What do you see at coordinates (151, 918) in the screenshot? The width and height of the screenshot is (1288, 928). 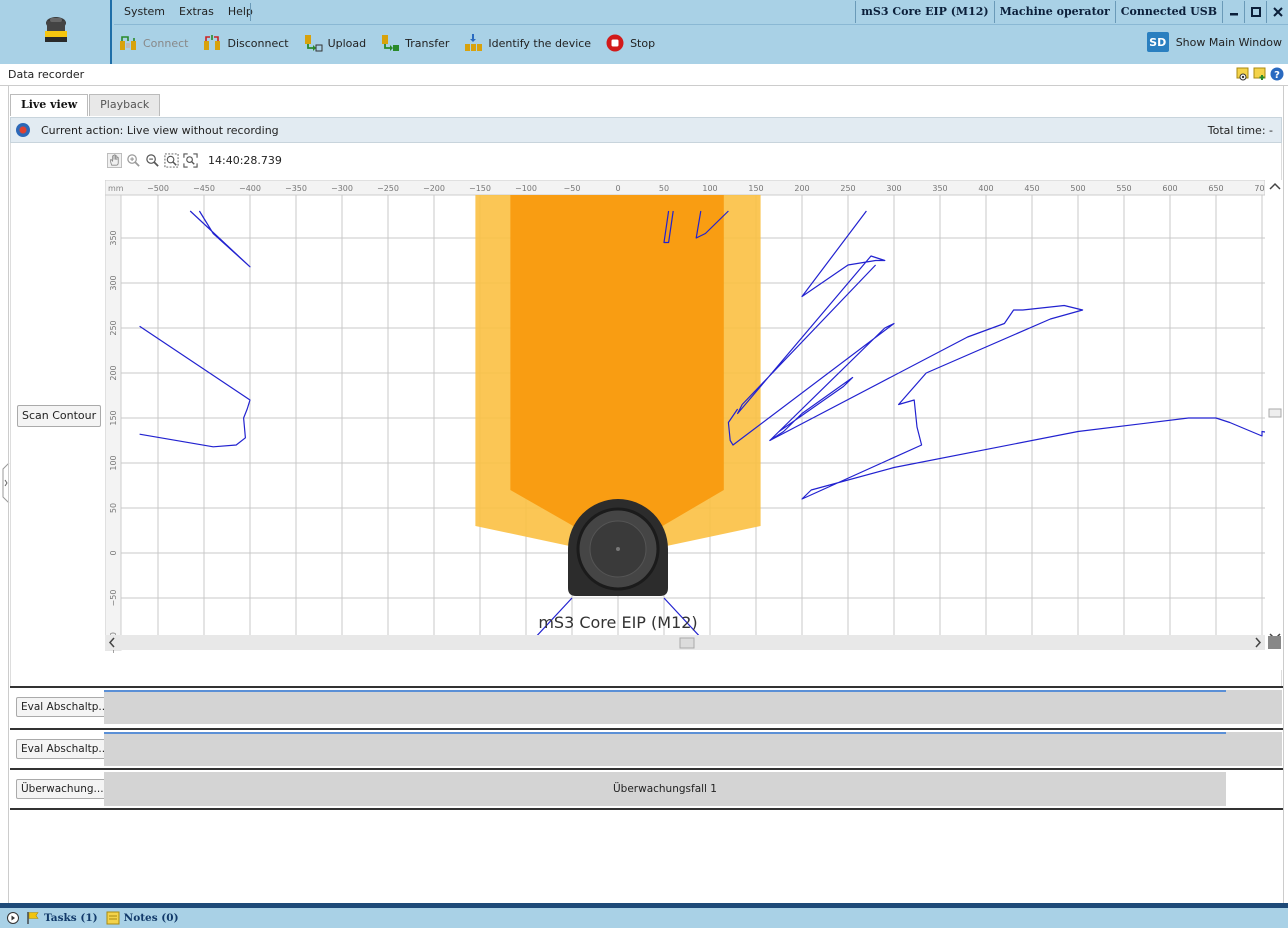 I see `notes-label: Notes (0)` at bounding box center [151, 918].